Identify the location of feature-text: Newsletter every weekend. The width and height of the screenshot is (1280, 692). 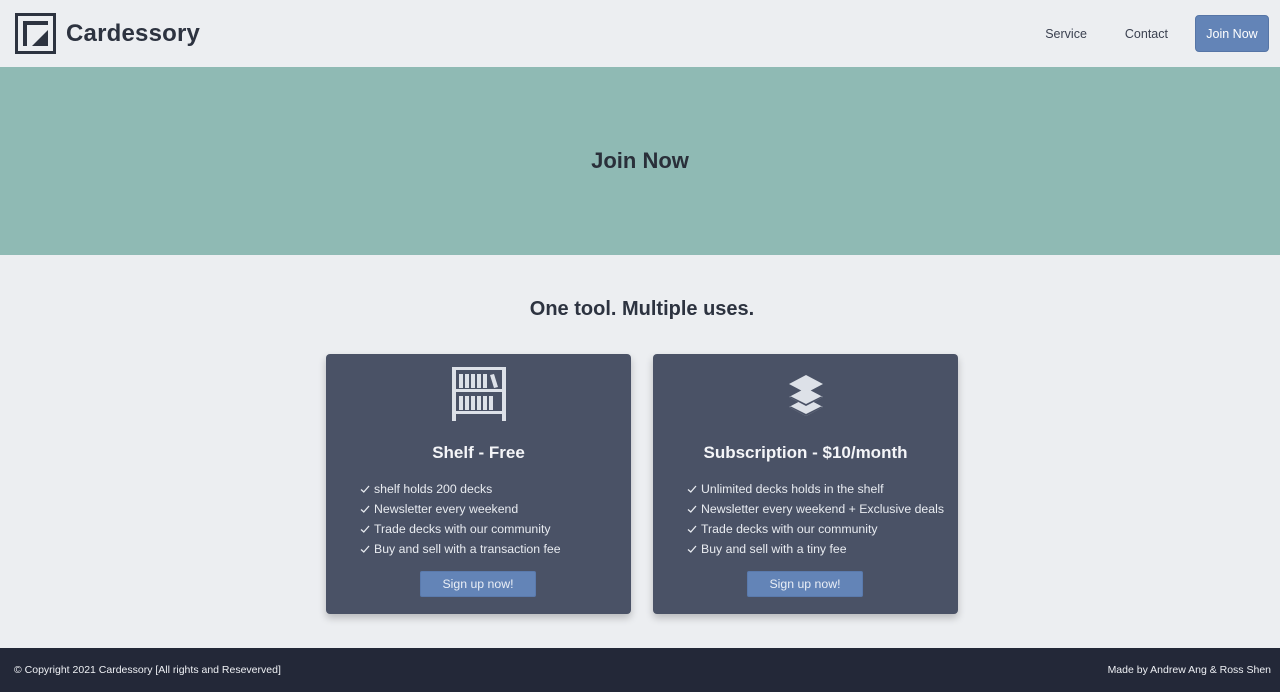
(446, 509).